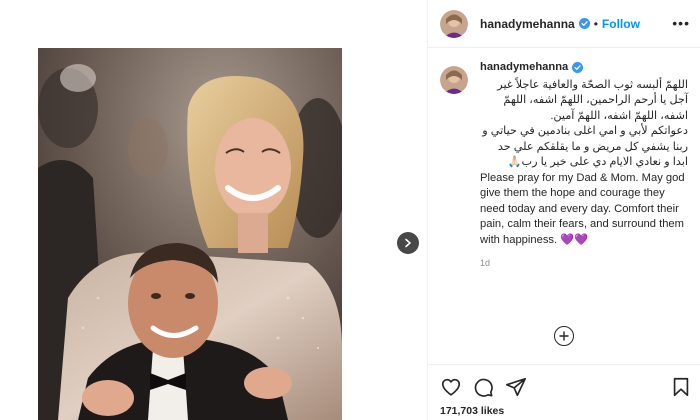  I want to click on comment-icon, so click(483, 387).